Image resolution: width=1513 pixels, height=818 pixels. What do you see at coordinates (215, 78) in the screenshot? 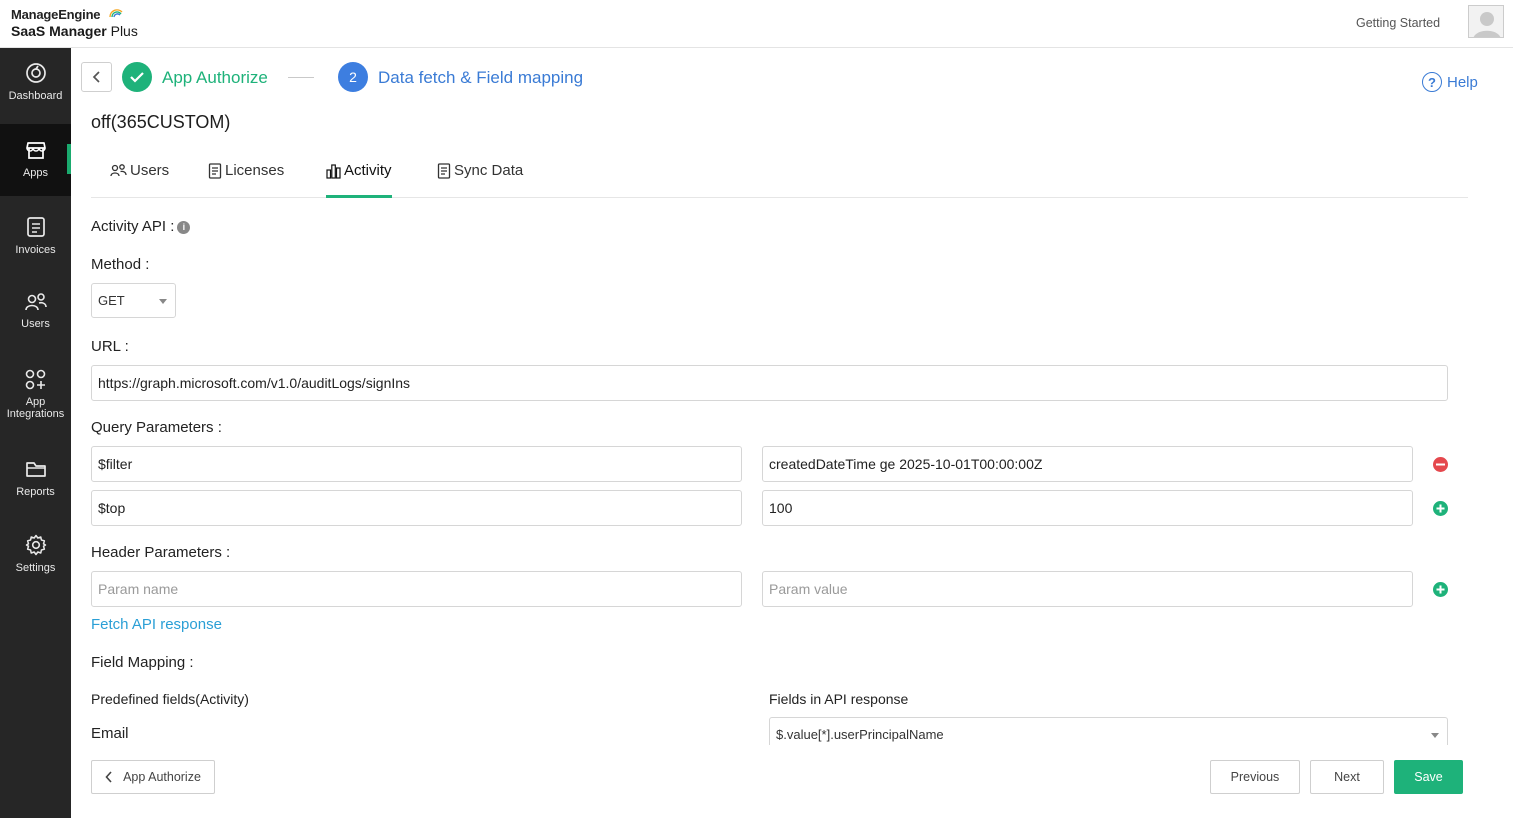
I see `step-app-authorize: App Authorize` at bounding box center [215, 78].